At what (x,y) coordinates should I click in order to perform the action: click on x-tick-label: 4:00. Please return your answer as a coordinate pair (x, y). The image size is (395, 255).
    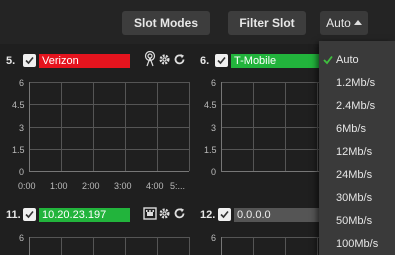
    Looking at the image, I should click on (155, 186).